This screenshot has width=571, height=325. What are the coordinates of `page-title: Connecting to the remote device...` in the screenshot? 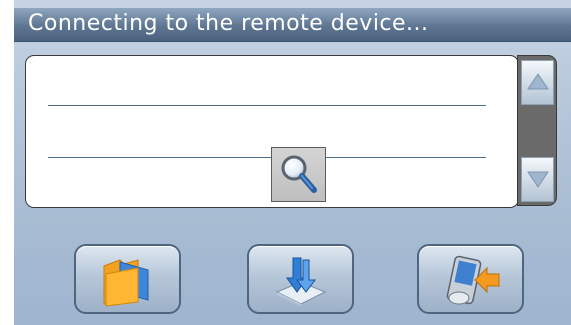 It's located at (228, 23).